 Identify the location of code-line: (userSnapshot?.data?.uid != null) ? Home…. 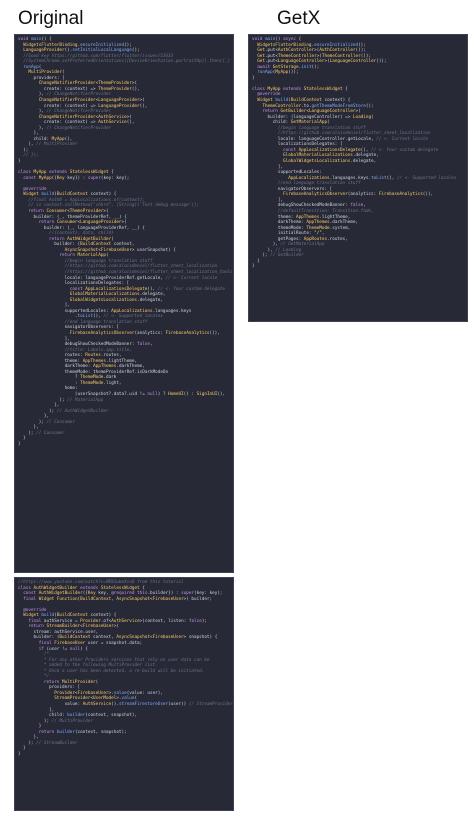
(122, 394).